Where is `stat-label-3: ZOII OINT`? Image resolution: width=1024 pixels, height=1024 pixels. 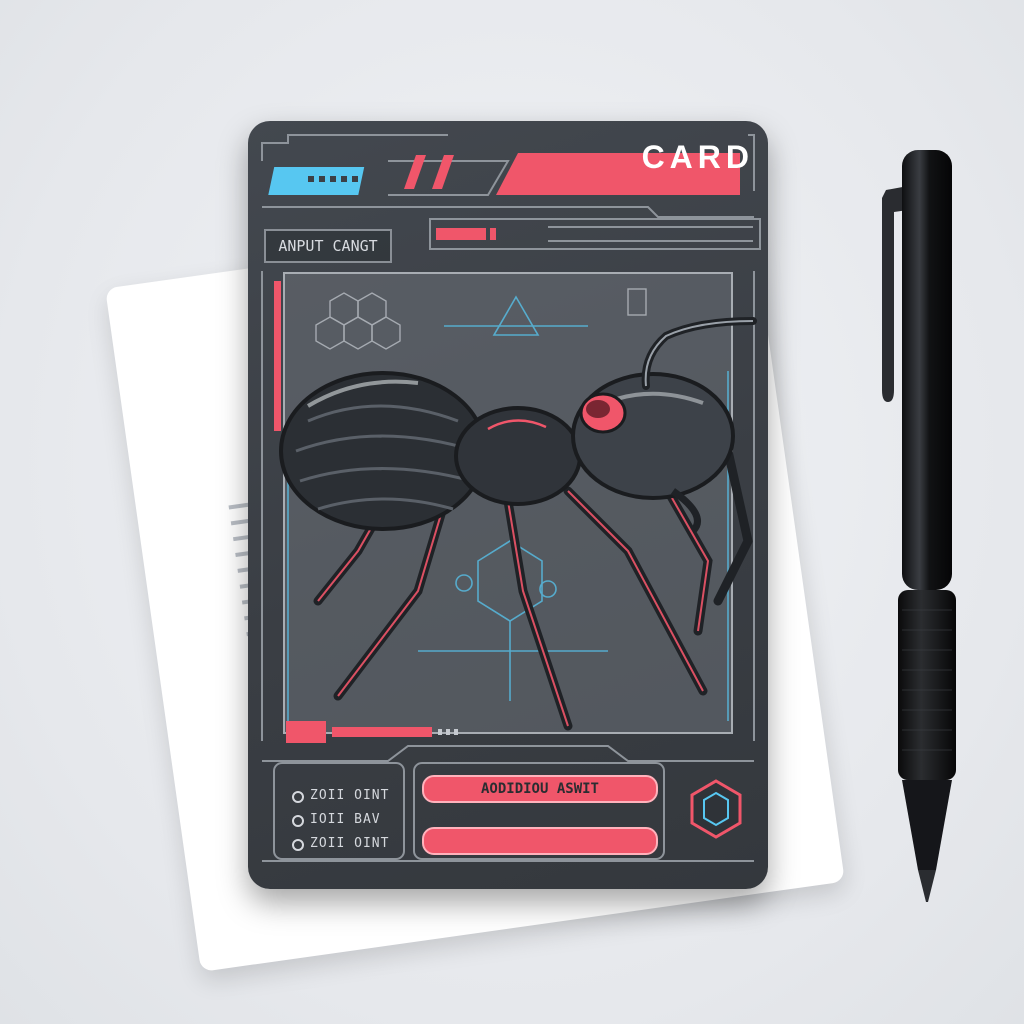
stat-label-3: ZOII OINT is located at coordinates (350, 843).